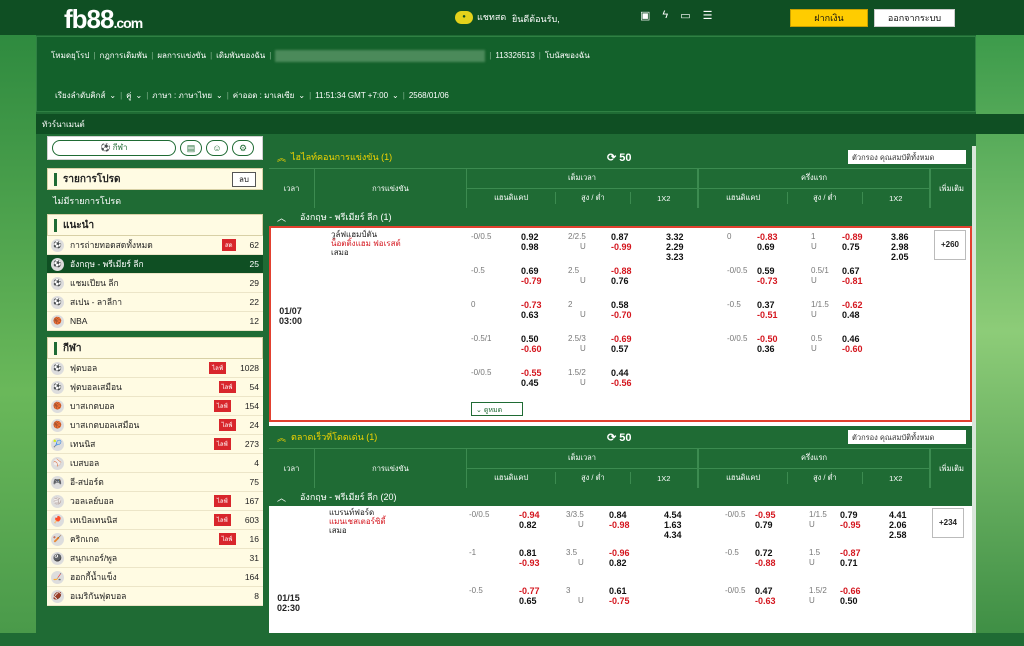 This screenshot has height=646, width=1024. Describe the element at coordinates (850, 591) in the screenshot. I see `odds-cell: -0.66` at that location.